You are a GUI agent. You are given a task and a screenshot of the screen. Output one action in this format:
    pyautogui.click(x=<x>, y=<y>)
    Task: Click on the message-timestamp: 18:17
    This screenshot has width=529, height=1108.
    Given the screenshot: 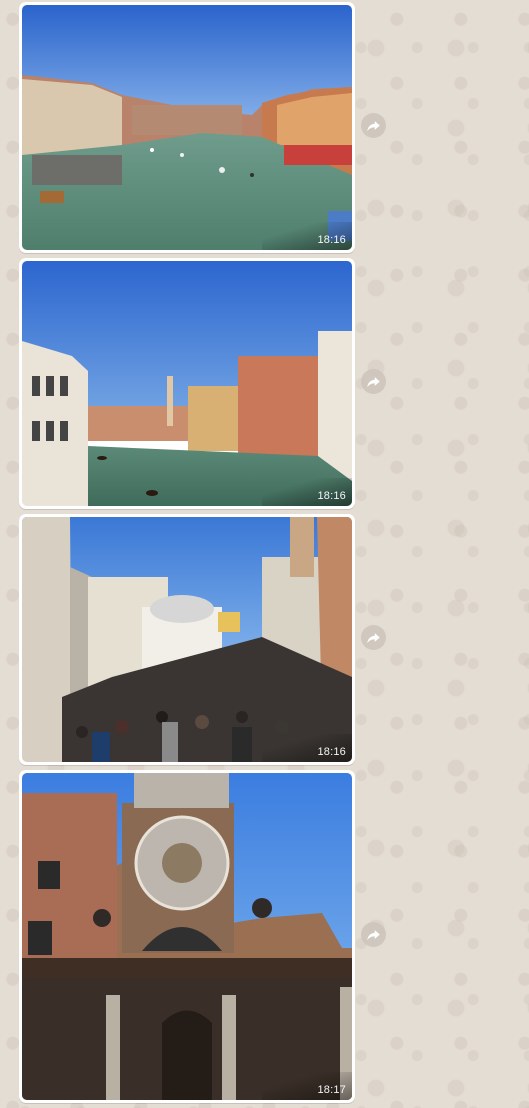 What is the action you would take?
    pyautogui.click(x=331, y=1090)
    